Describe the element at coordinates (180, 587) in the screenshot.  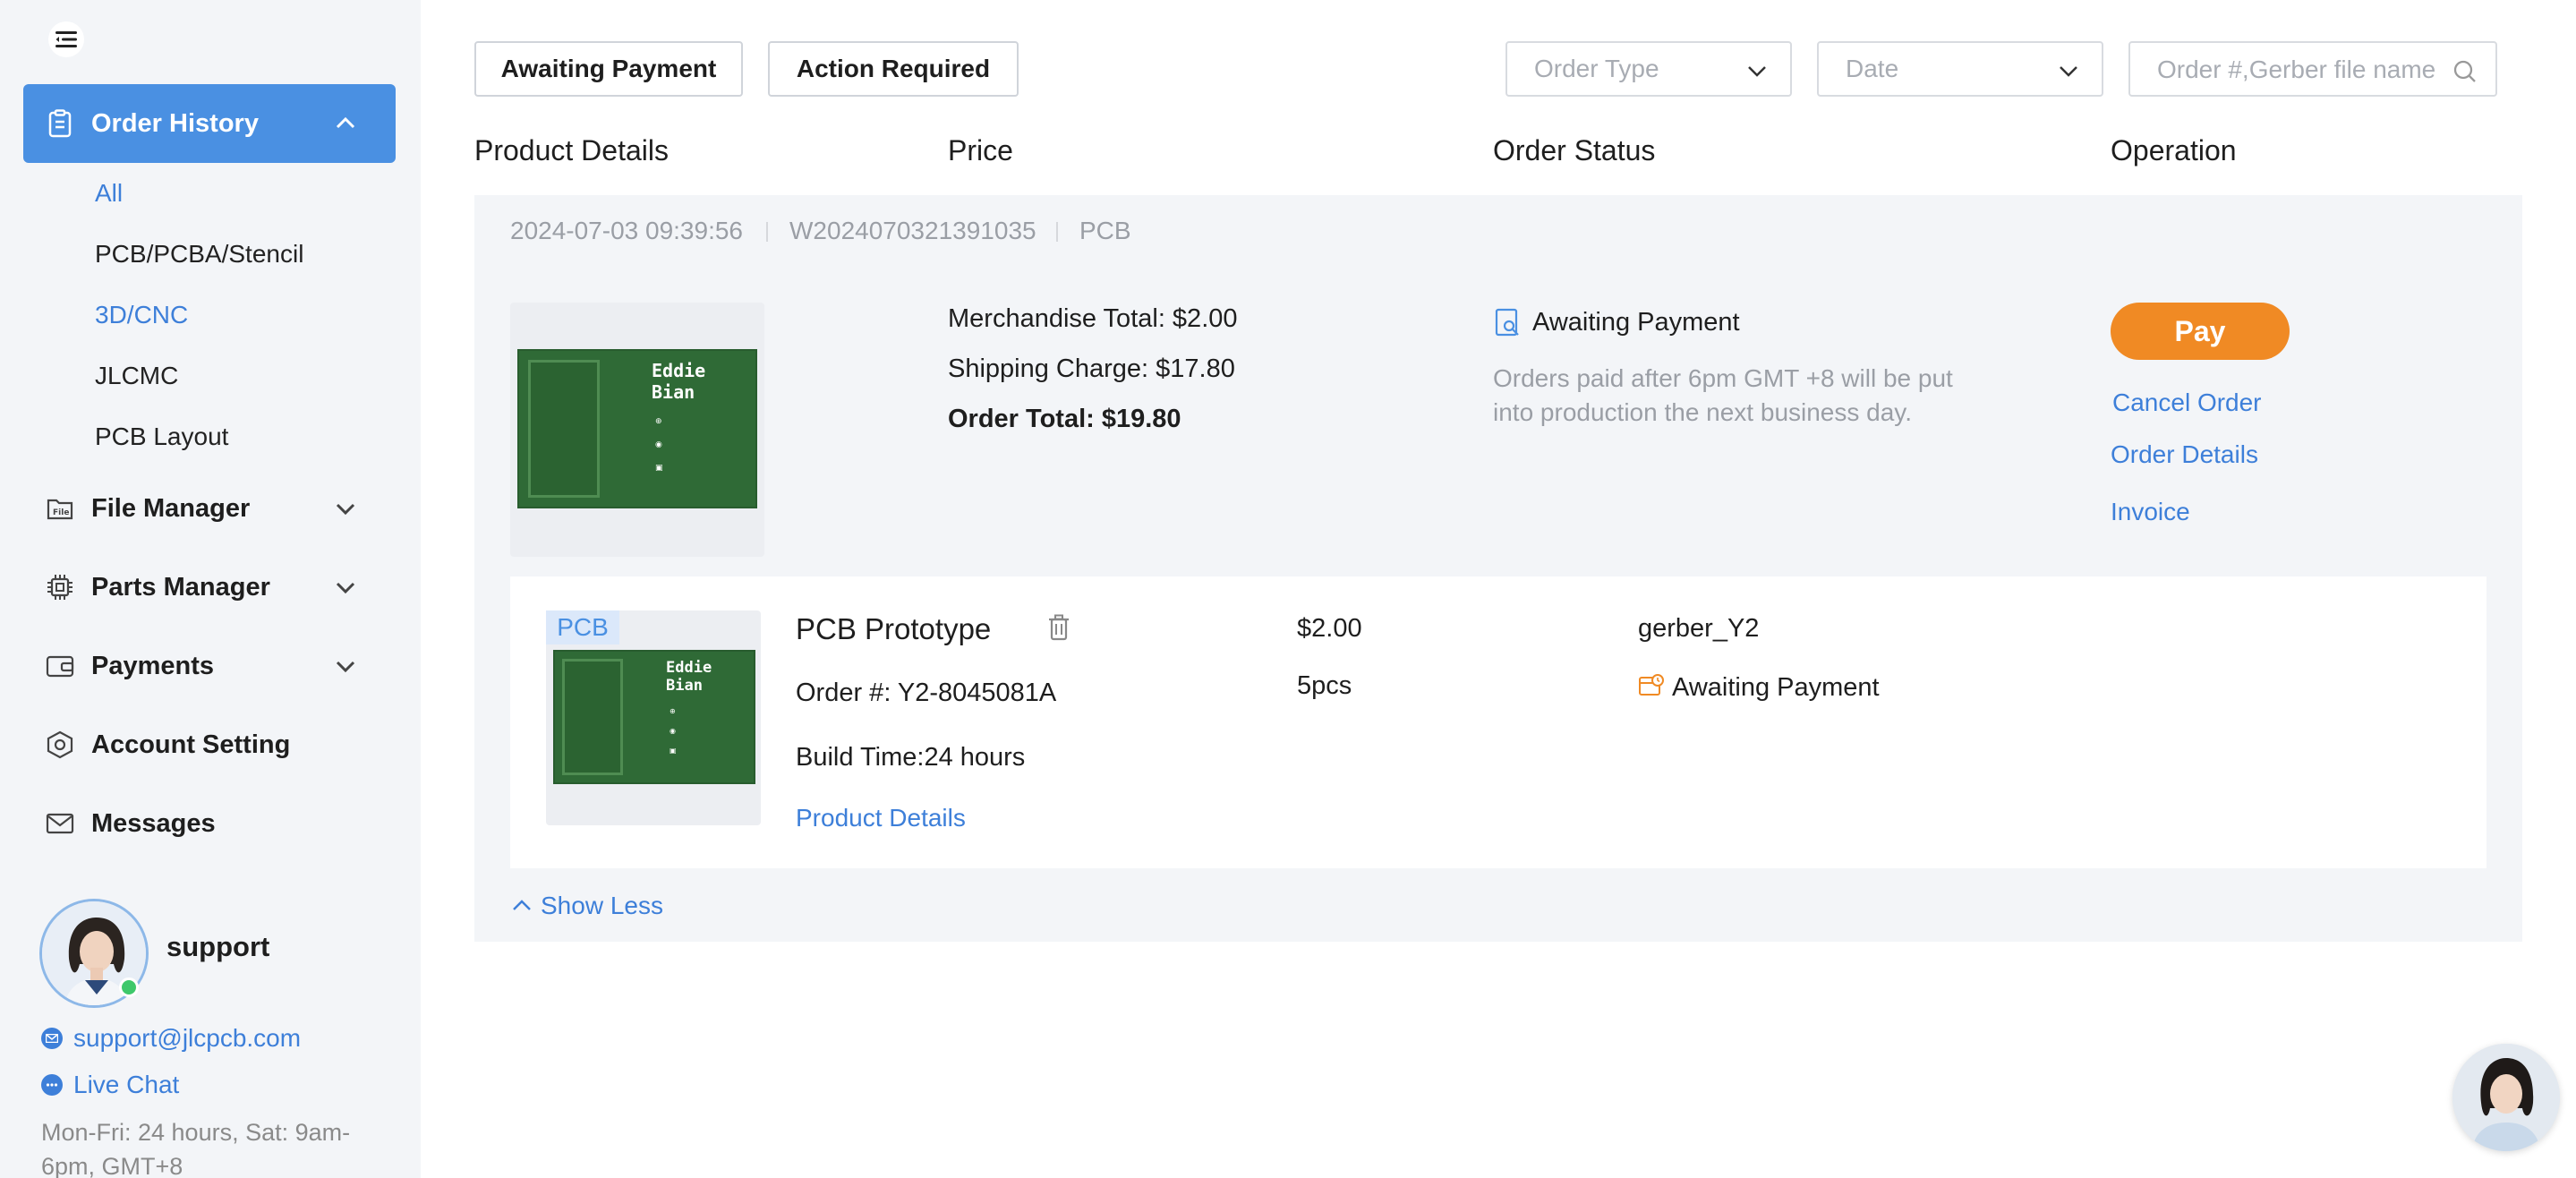
I see `nav-parts-manager-label: Parts Manager` at that location.